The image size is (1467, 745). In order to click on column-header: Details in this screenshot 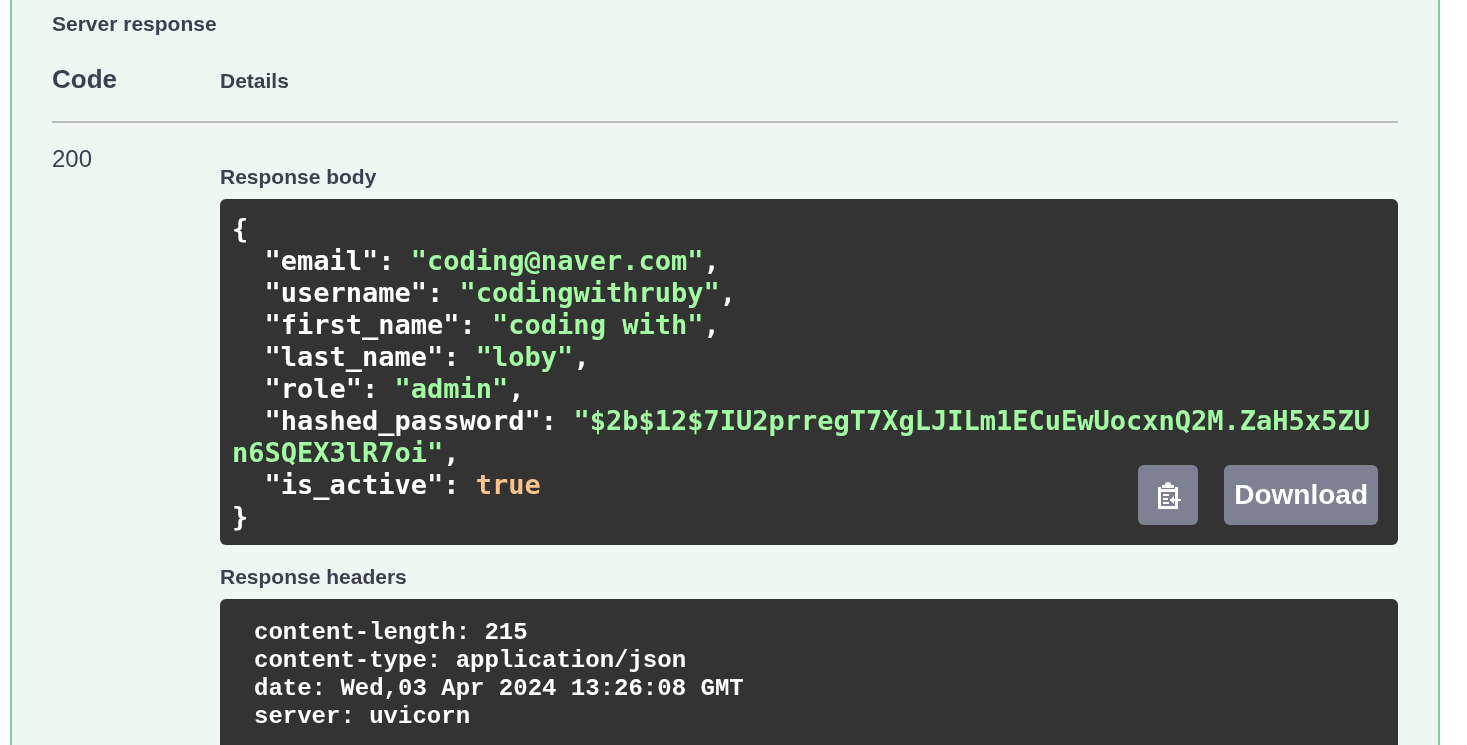, I will do `click(254, 81)`.